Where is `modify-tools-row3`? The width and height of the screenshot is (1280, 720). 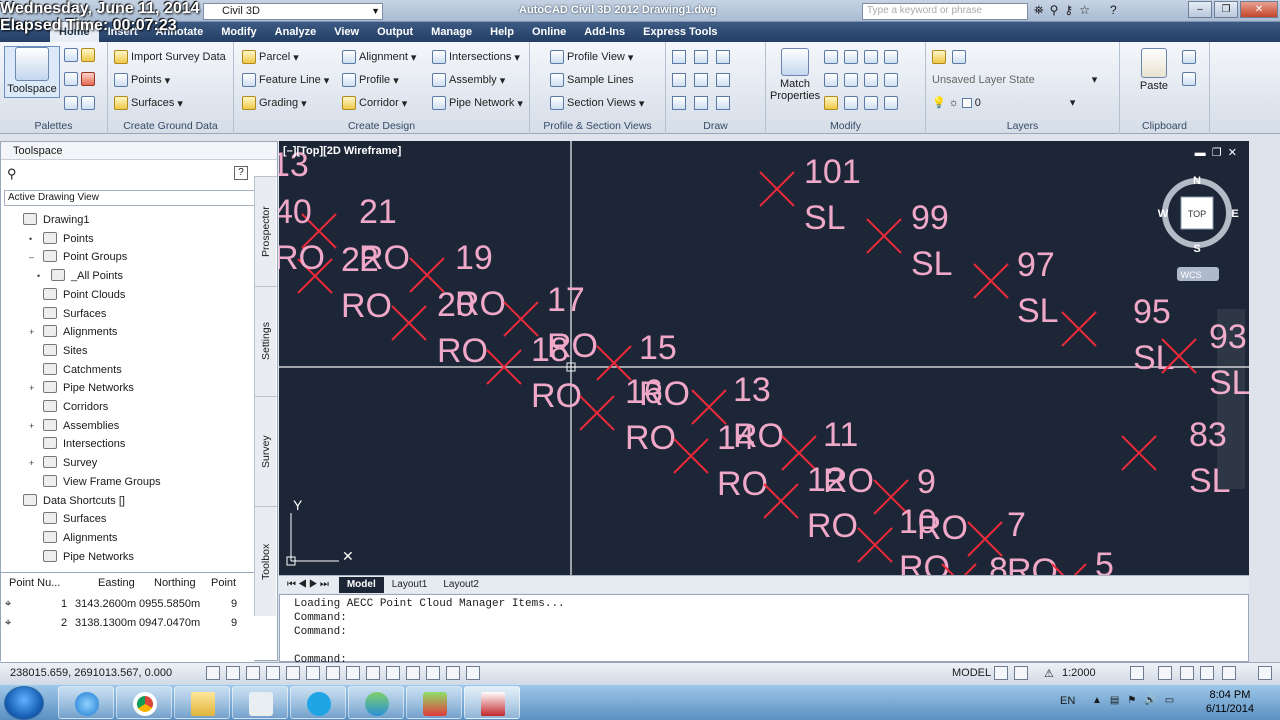
modify-tools-row3 is located at coordinates (861, 103).